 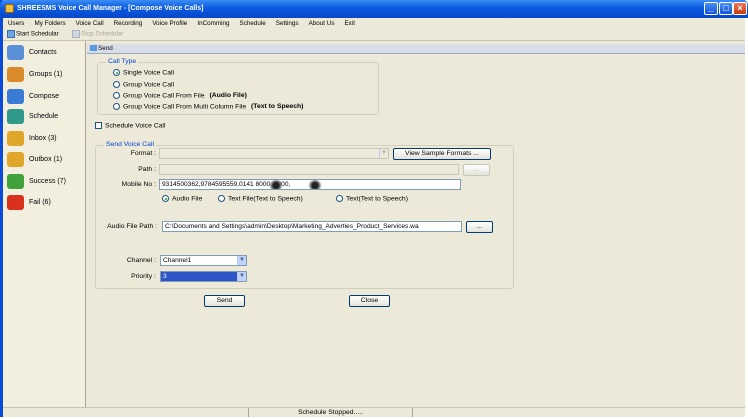 What do you see at coordinates (253, 22) in the screenshot?
I see `menu-schedule: Schedule` at bounding box center [253, 22].